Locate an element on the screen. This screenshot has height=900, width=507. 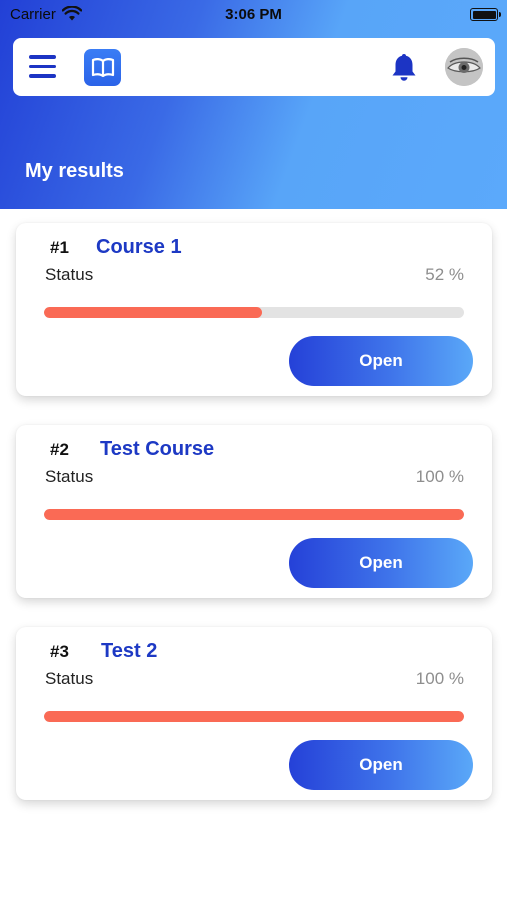
clock: 3:06 PM is located at coordinates (253, 14).